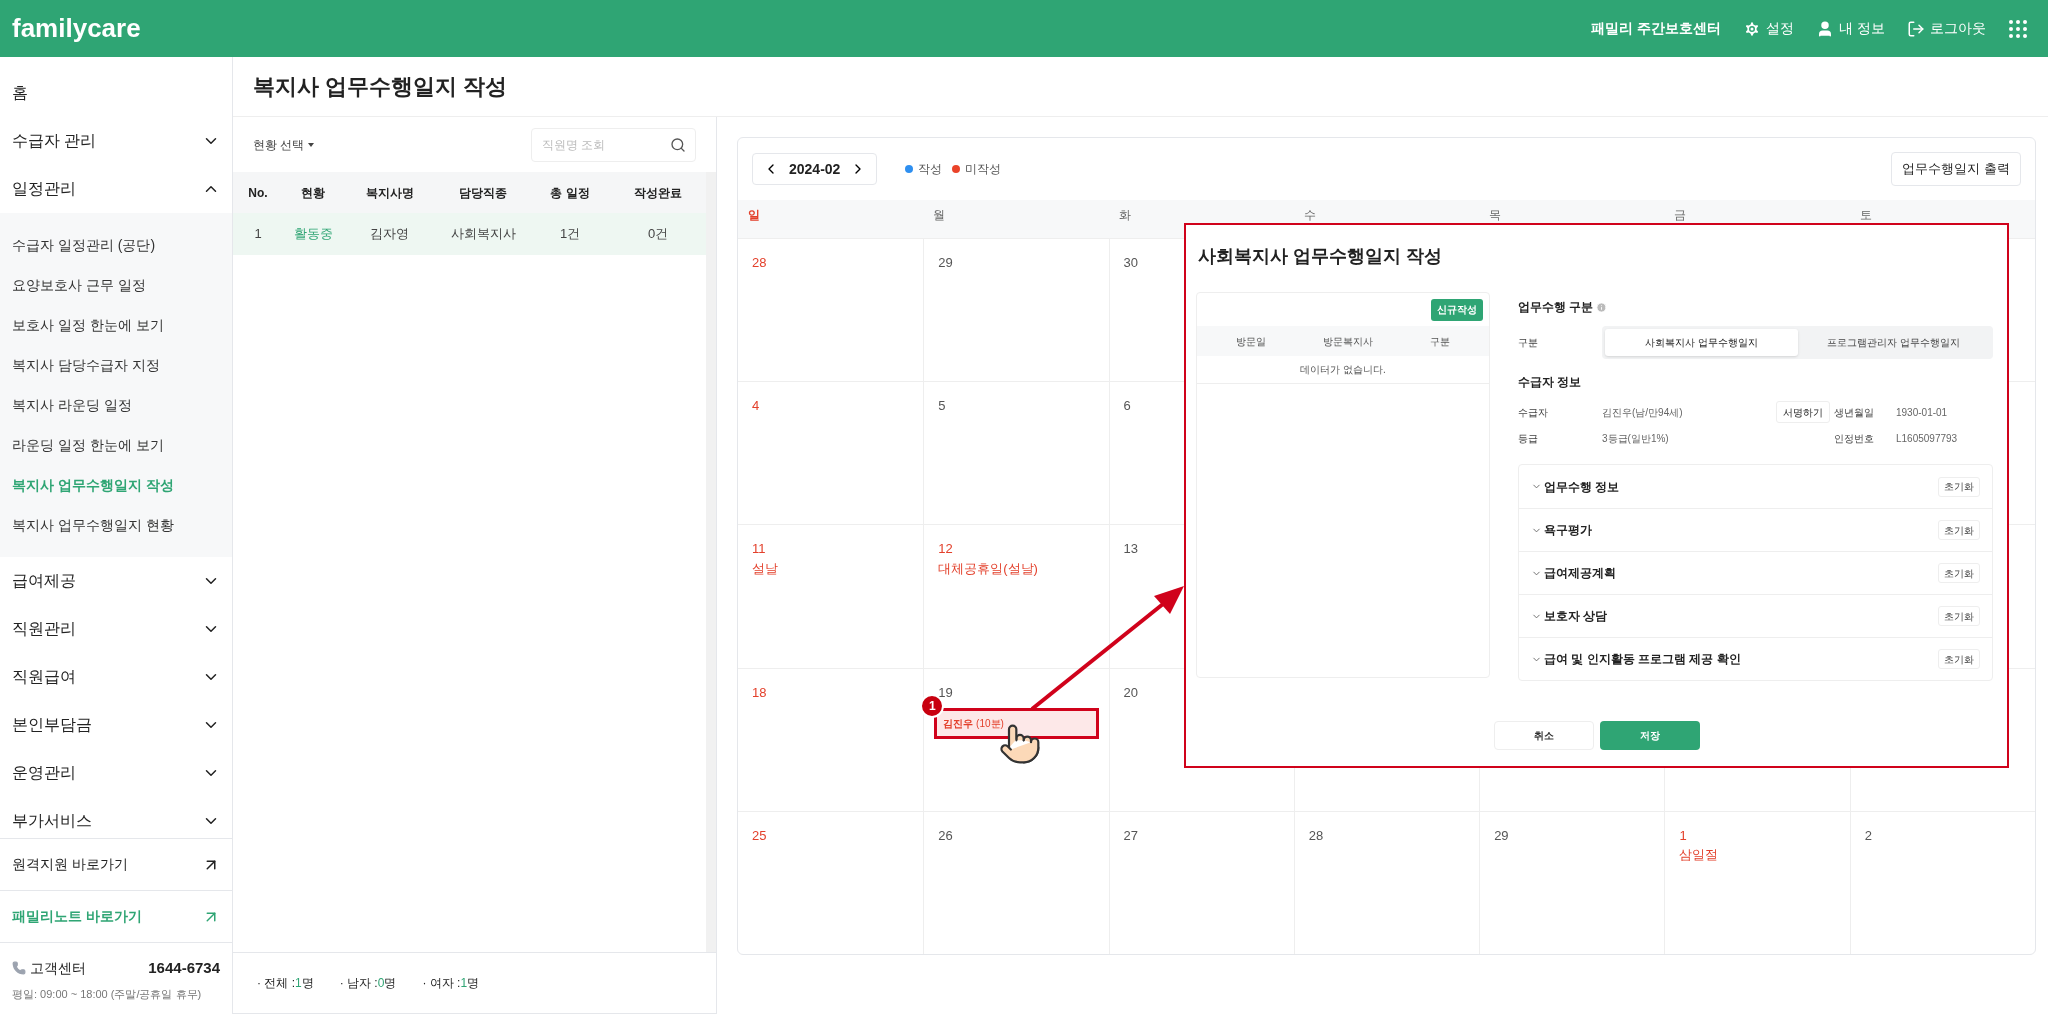  I want to click on field-label: 구분, so click(1528, 343).